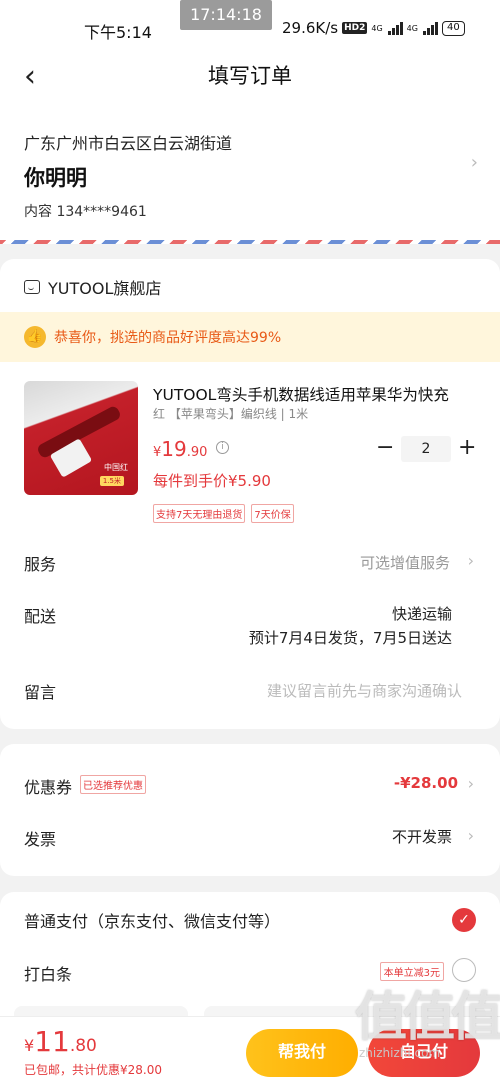 The width and height of the screenshot is (500, 1083). What do you see at coordinates (35, 337) in the screenshot?
I see `thumbs-up-icon: 👍` at bounding box center [35, 337].